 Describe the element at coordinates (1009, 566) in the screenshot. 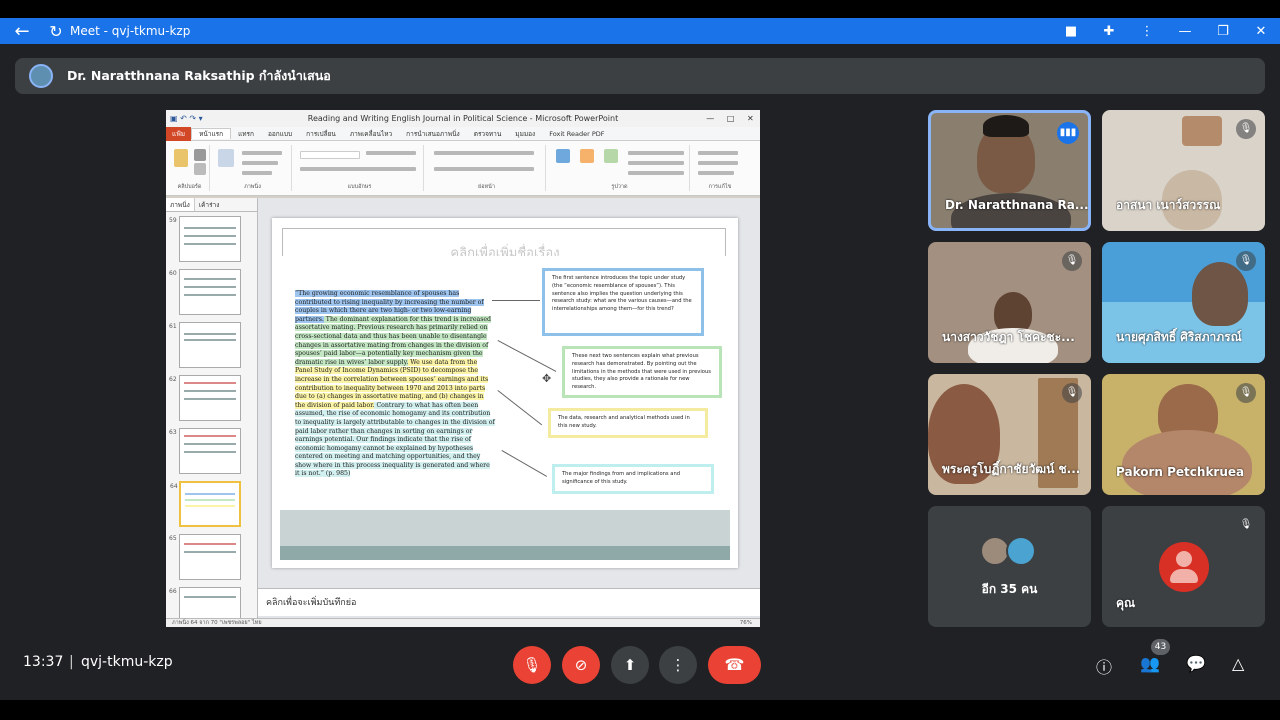

I see `others-tile: อีก 35 คน` at that location.